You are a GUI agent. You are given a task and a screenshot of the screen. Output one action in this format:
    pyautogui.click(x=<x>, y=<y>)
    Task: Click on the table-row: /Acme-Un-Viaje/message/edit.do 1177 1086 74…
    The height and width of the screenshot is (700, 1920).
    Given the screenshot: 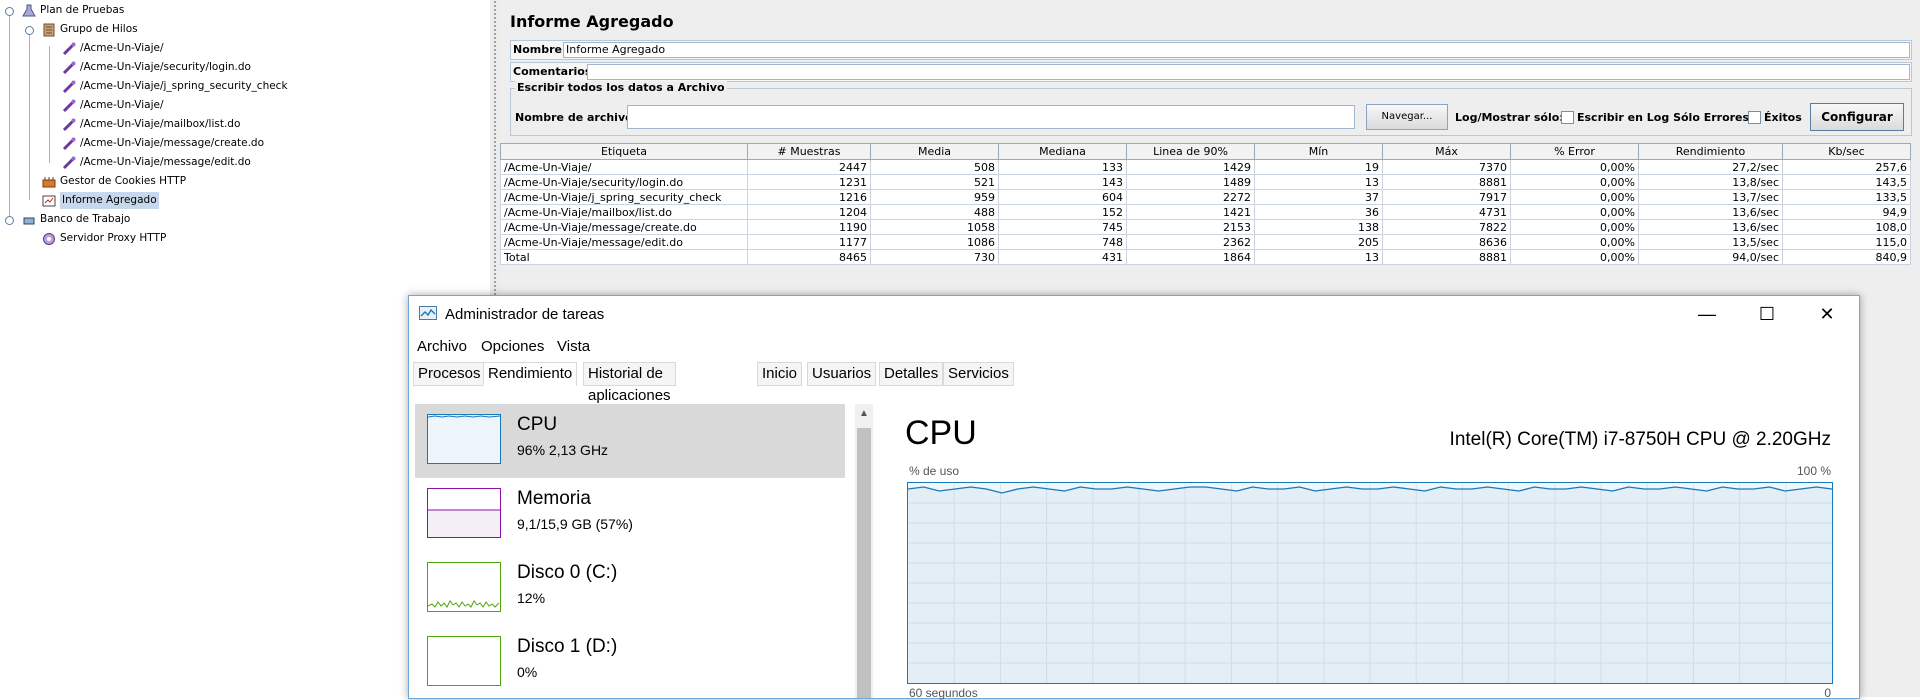 What is the action you would take?
    pyautogui.click(x=1205, y=242)
    